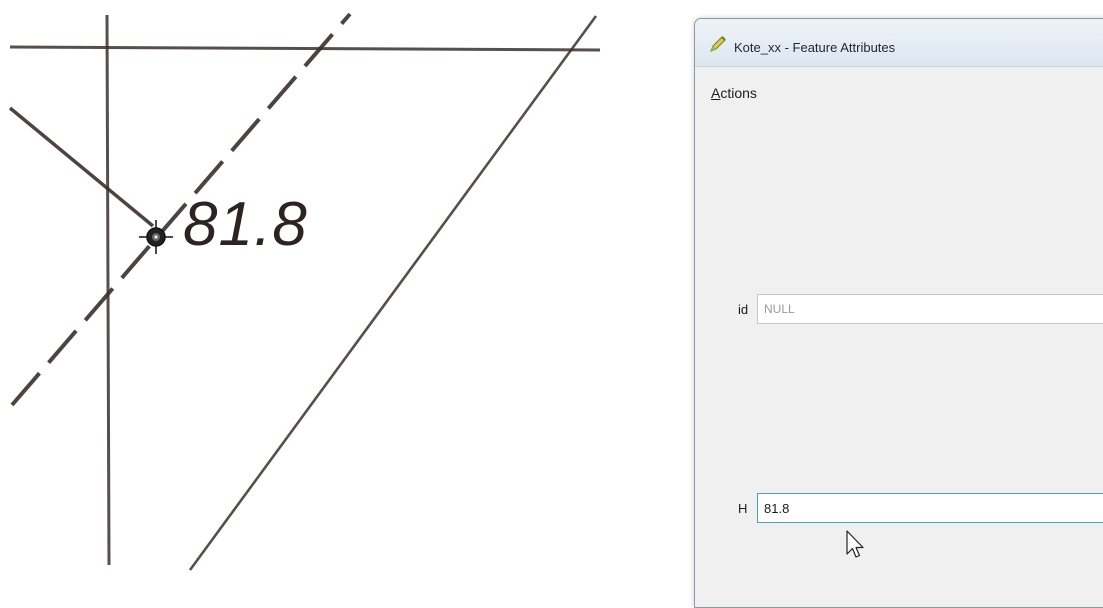 The image size is (1103, 608). I want to click on dialog-menubar: Actions, so click(734, 93).